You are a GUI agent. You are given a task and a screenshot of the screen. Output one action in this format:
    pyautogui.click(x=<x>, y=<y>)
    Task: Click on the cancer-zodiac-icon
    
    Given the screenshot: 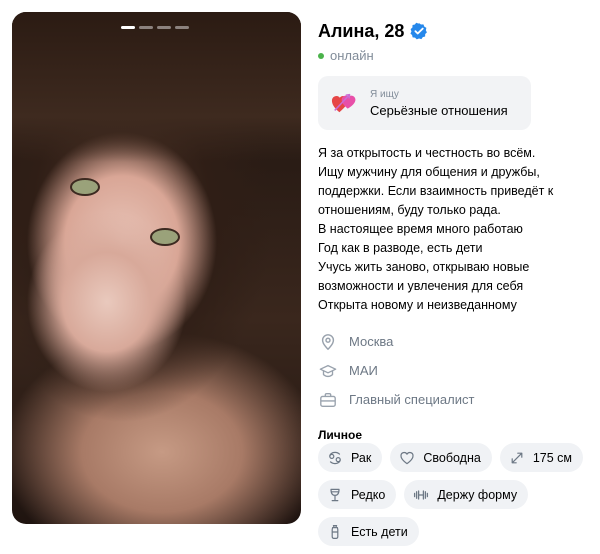 What is the action you would take?
    pyautogui.click(x=335, y=457)
    